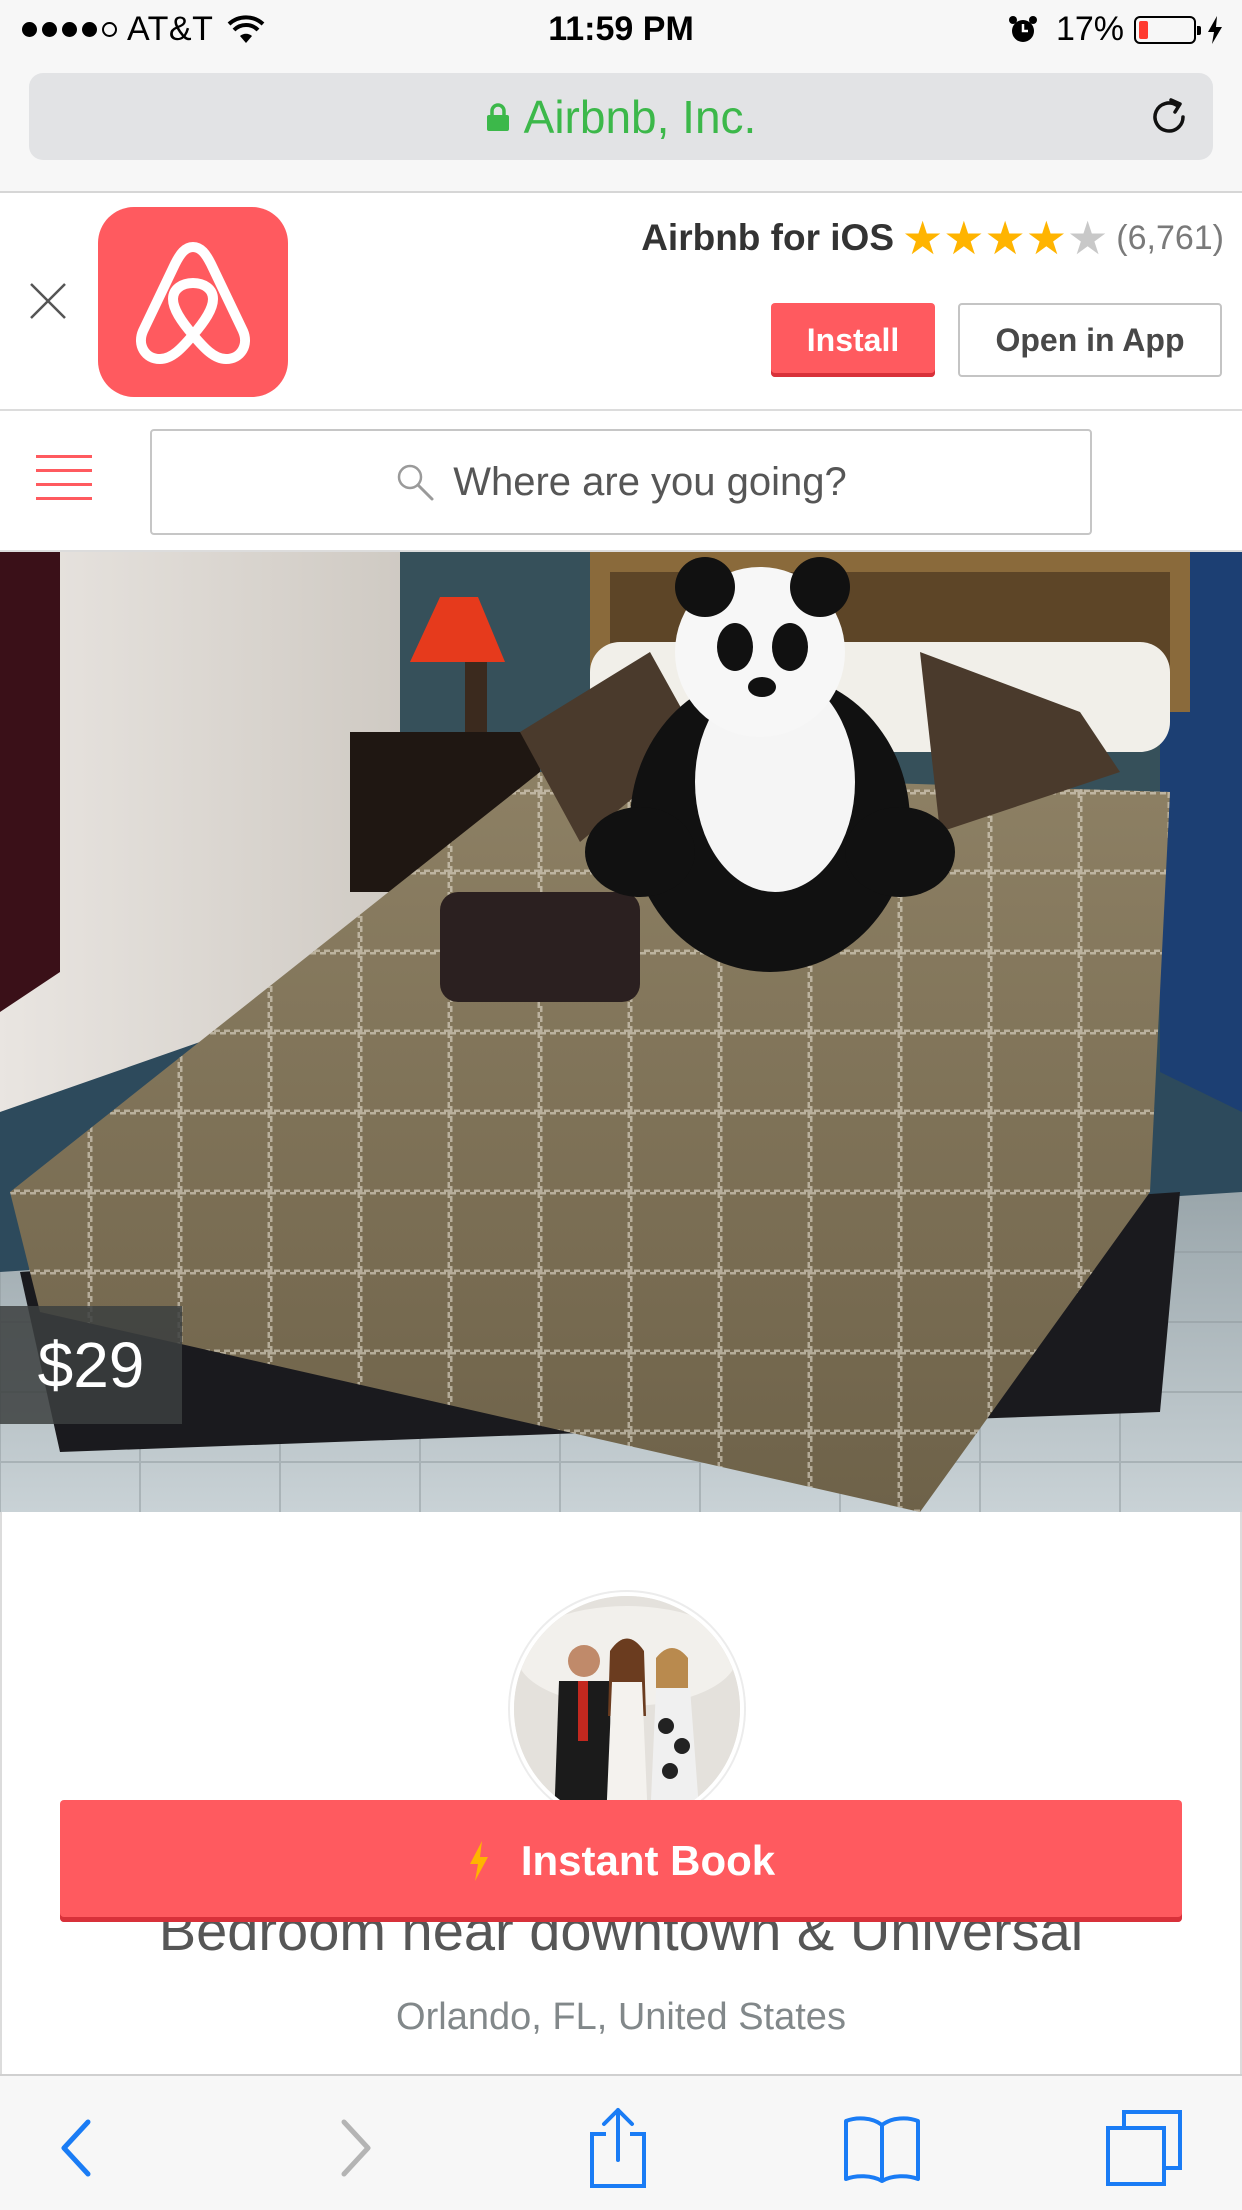 This screenshot has width=1242, height=2210. What do you see at coordinates (768, 237) in the screenshot?
I see `app-name: Airbnb for iOS` at bounding box center [768, 237].